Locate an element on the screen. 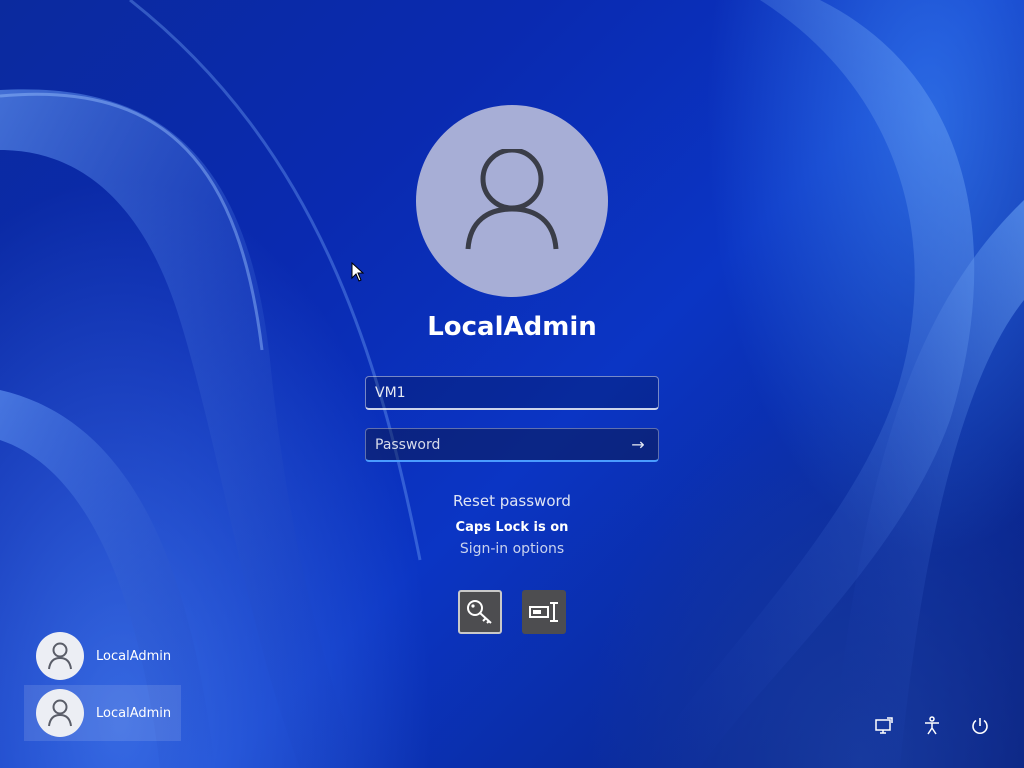 Image resolution: width=1024 pixels, height=768 pixels. reset-password-link: Reset password is located at coordinates (512, 501).